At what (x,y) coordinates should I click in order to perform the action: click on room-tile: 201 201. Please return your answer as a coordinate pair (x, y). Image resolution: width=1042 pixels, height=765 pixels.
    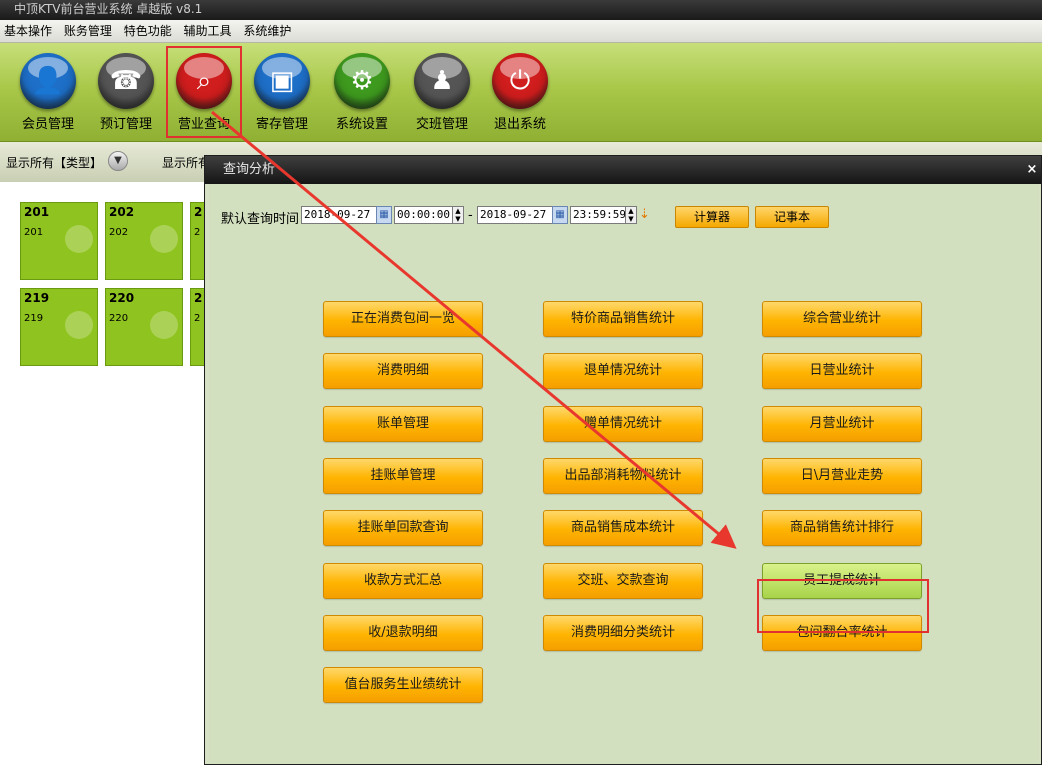
    Looking at the image, I should click on (59, 241).